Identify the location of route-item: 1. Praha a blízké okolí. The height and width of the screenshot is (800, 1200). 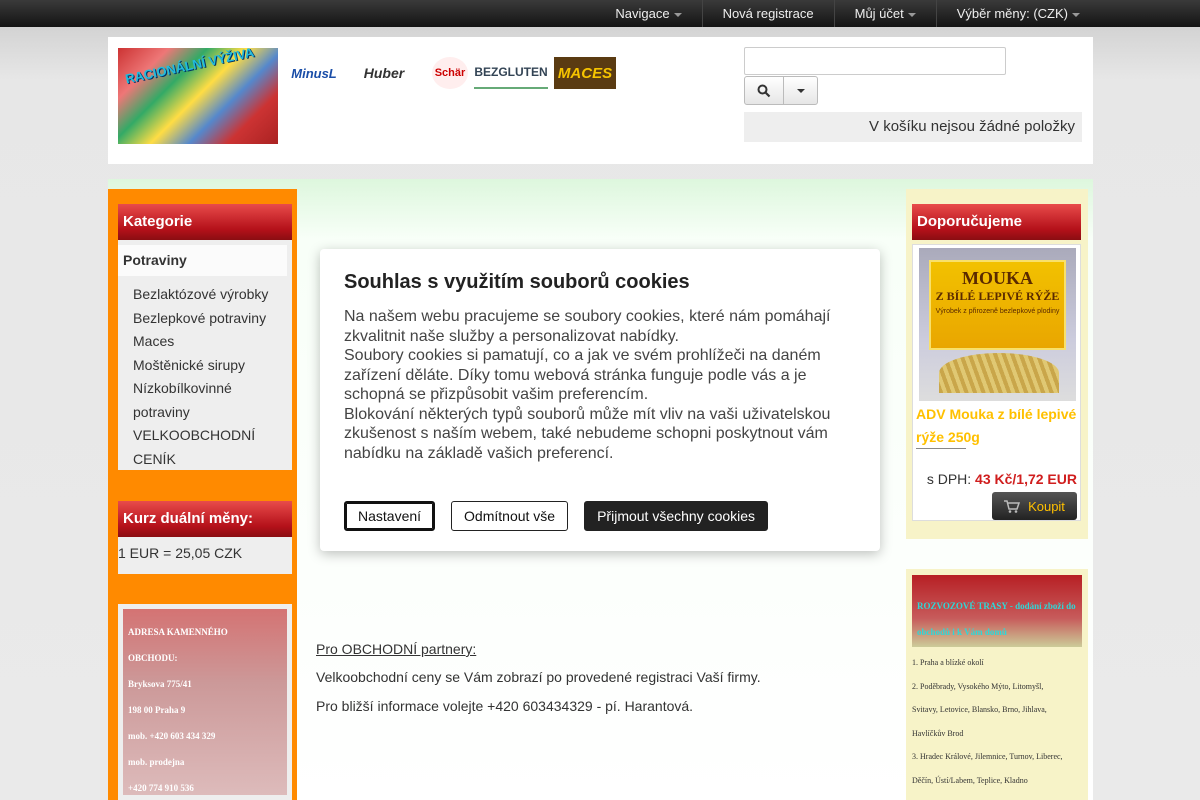
(948, 662).